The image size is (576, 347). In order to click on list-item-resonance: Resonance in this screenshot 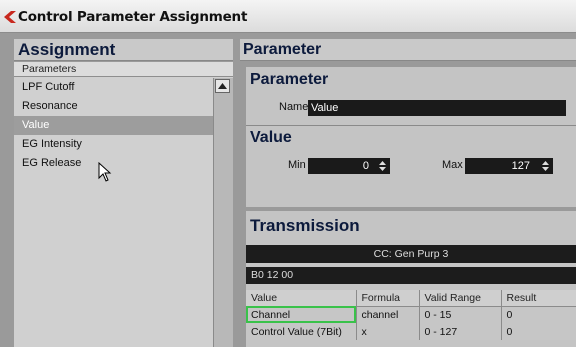, I will do `click(114, 106)`.